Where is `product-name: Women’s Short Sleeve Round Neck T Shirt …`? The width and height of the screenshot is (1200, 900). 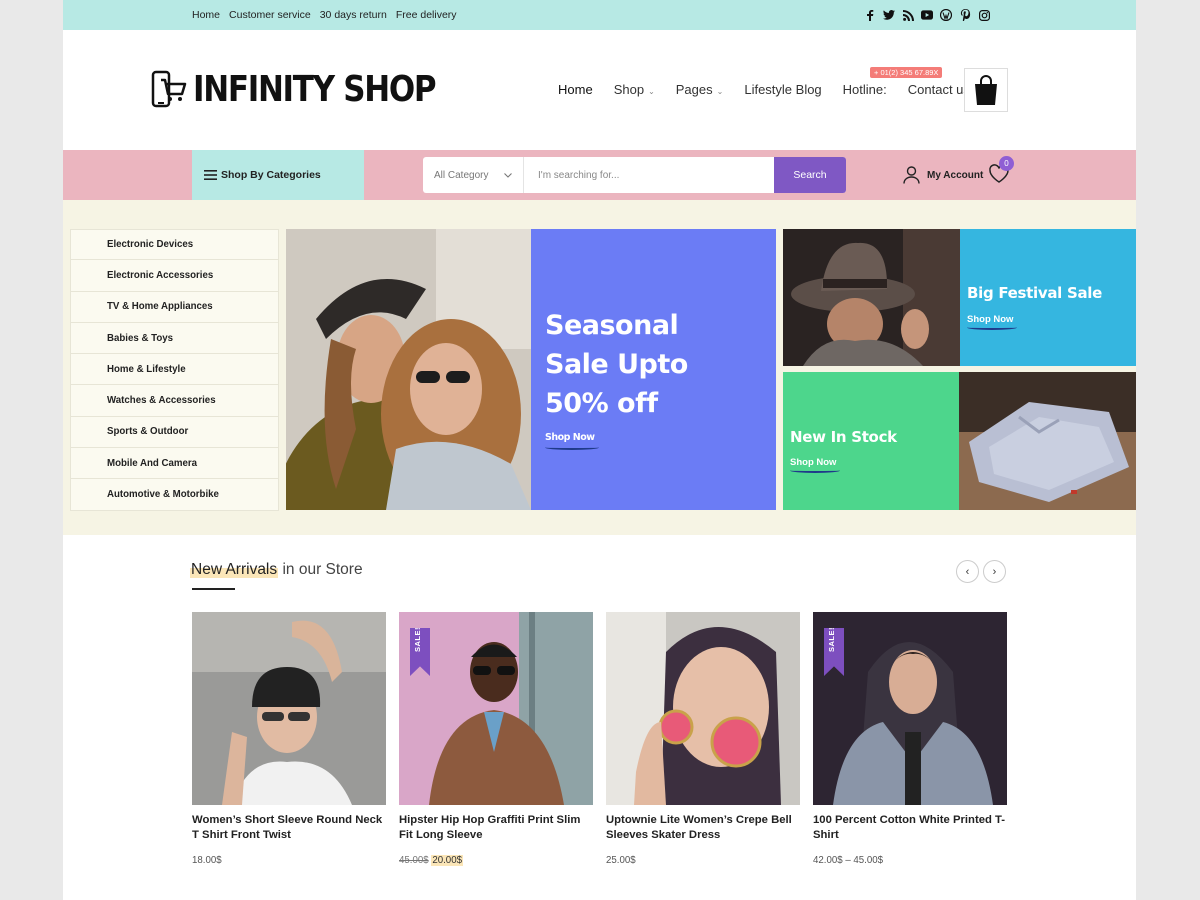
product-name: Women’s Short Sleeve Round Neck T Shirt … is located at coordinates (289, 828).